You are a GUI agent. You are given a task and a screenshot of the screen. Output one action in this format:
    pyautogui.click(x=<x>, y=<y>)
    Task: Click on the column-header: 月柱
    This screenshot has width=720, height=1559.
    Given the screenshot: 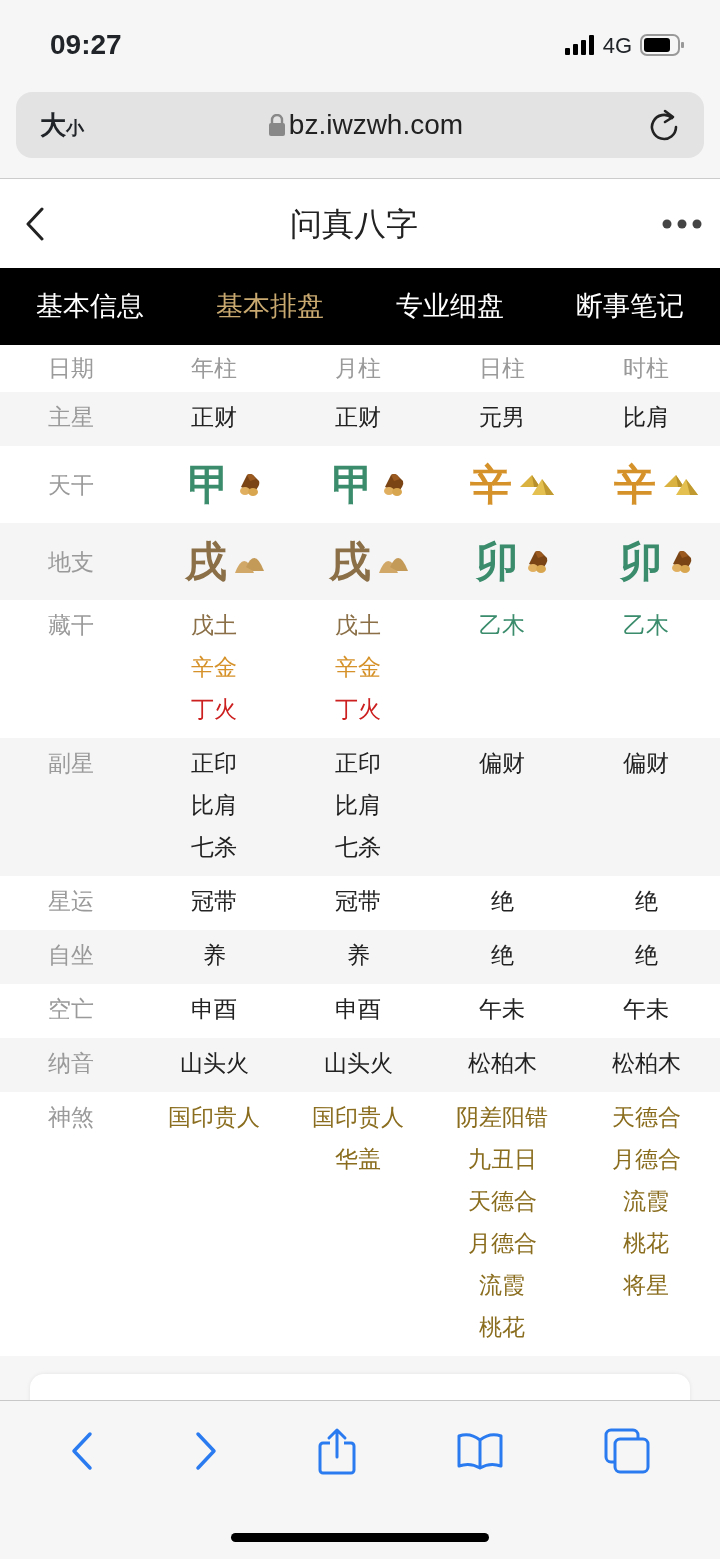 What is the action you would take?
    pyautogui.click(x=358, y=369)
    